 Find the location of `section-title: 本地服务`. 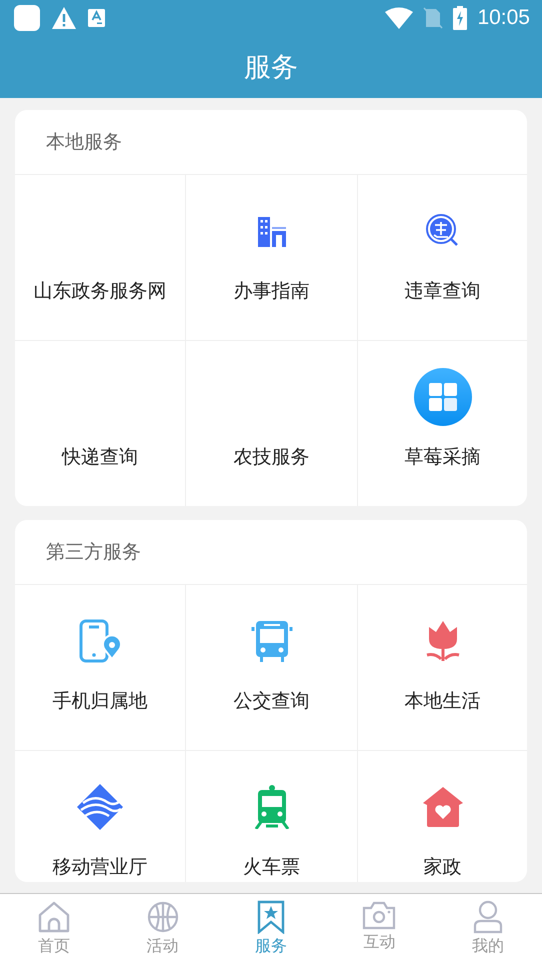

section-title: 本地服务 is located at coordinates (84, 142).